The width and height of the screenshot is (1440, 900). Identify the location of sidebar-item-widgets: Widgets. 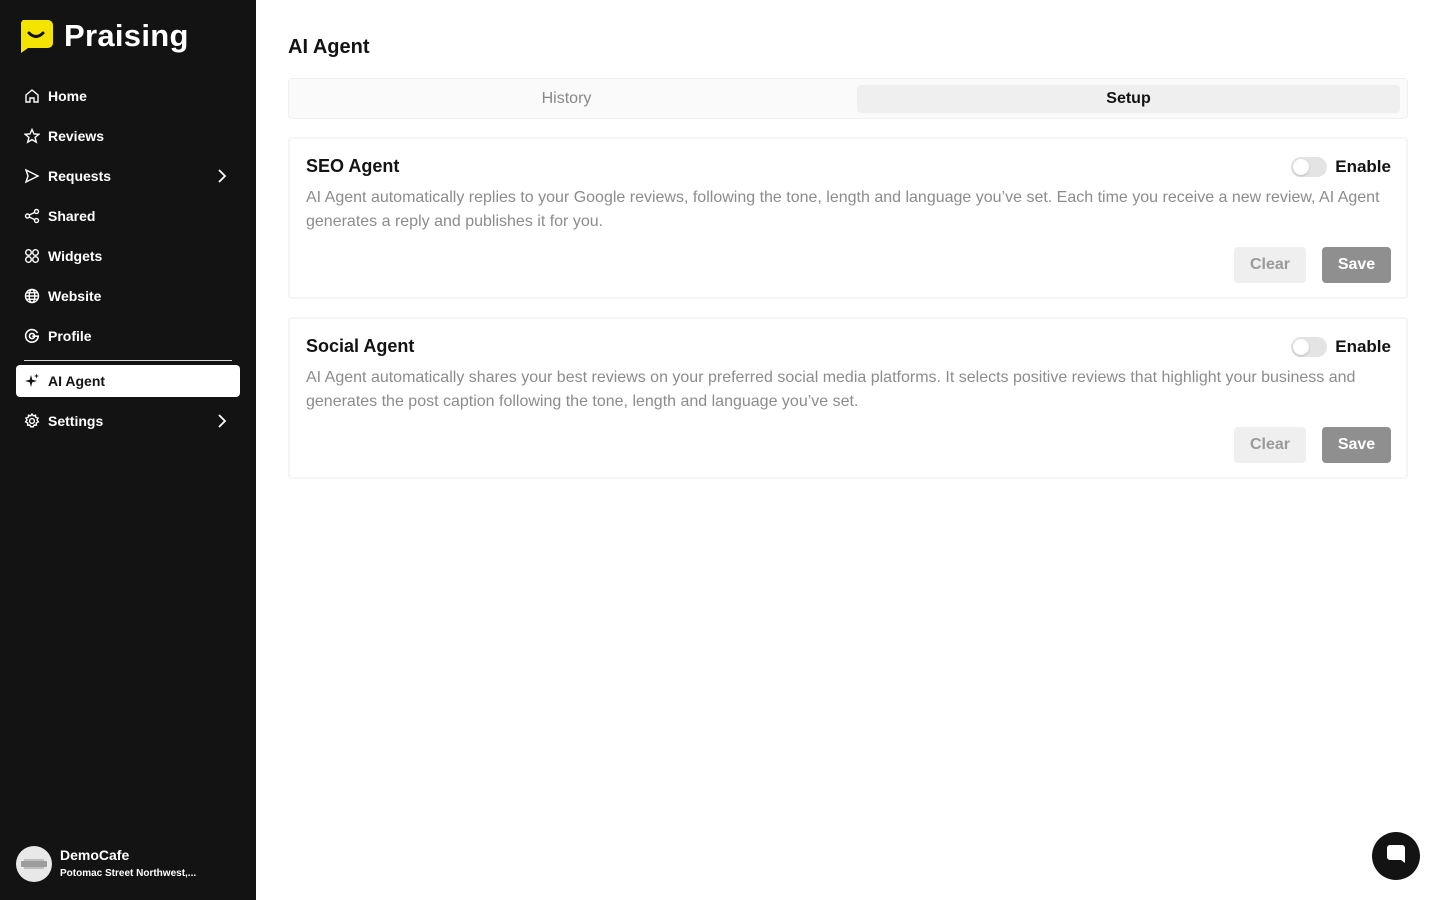
(128, 256).